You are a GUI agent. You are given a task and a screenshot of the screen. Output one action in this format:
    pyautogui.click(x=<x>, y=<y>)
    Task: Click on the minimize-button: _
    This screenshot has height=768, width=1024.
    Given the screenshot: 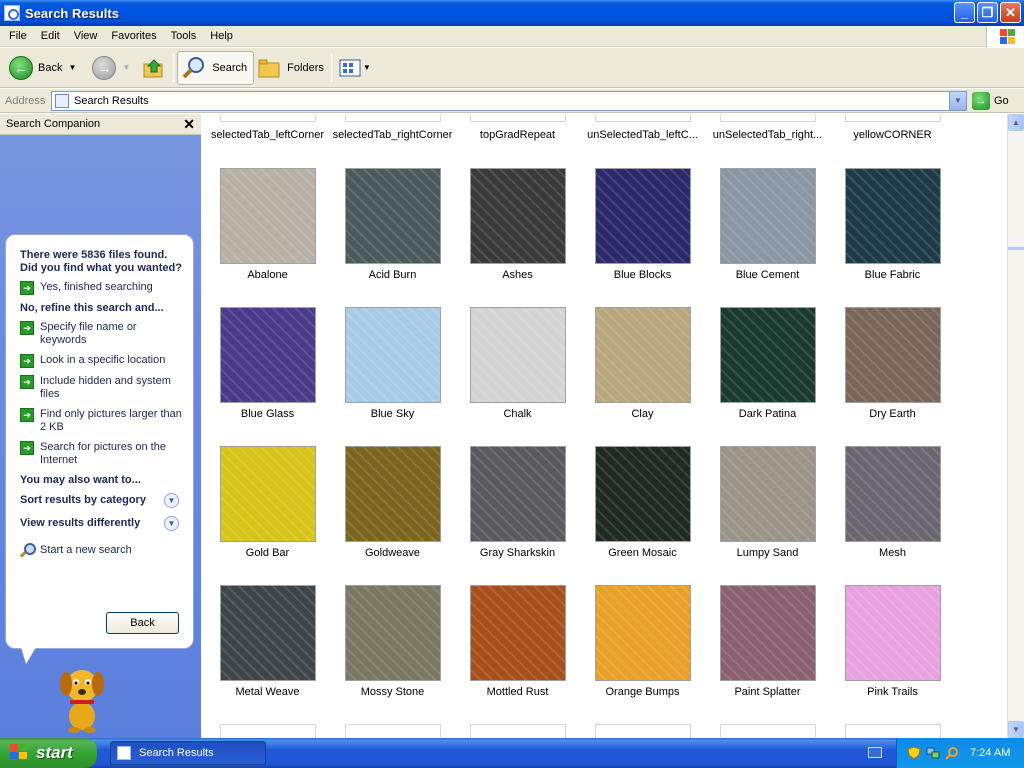 What is the action you would take?
    pyautogui.click(x=964, y=12)
    